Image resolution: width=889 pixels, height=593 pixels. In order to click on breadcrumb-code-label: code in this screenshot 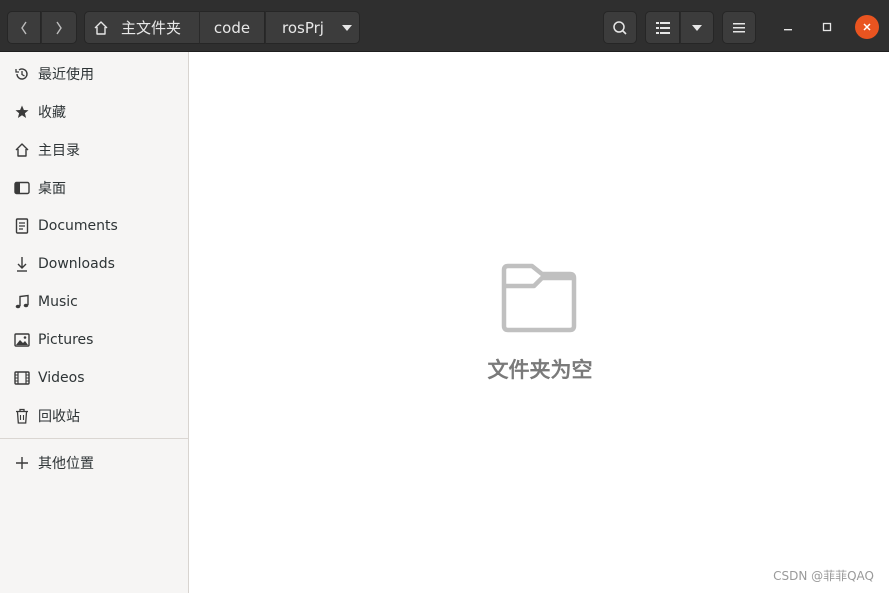, I will do `click(232, 27)`.